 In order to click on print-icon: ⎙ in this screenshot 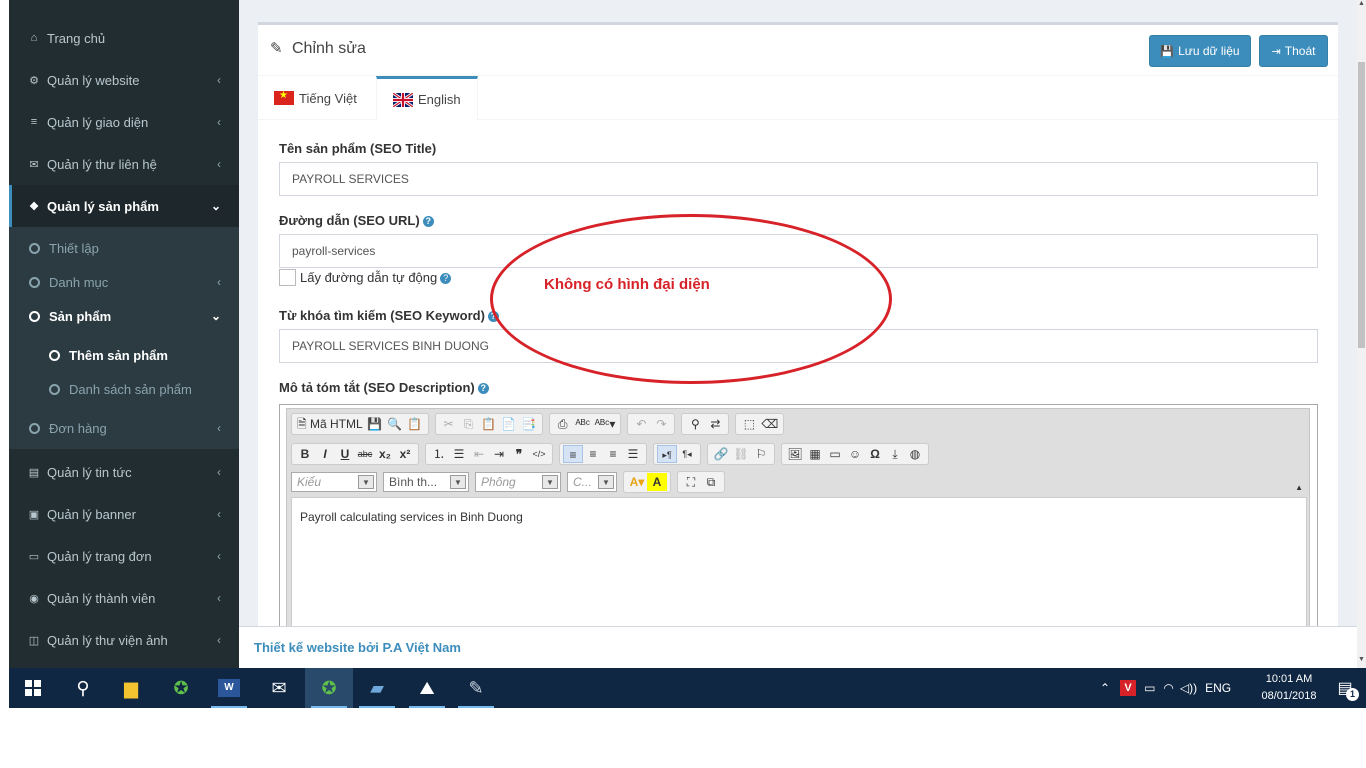, I will do `click(563, 424)`.